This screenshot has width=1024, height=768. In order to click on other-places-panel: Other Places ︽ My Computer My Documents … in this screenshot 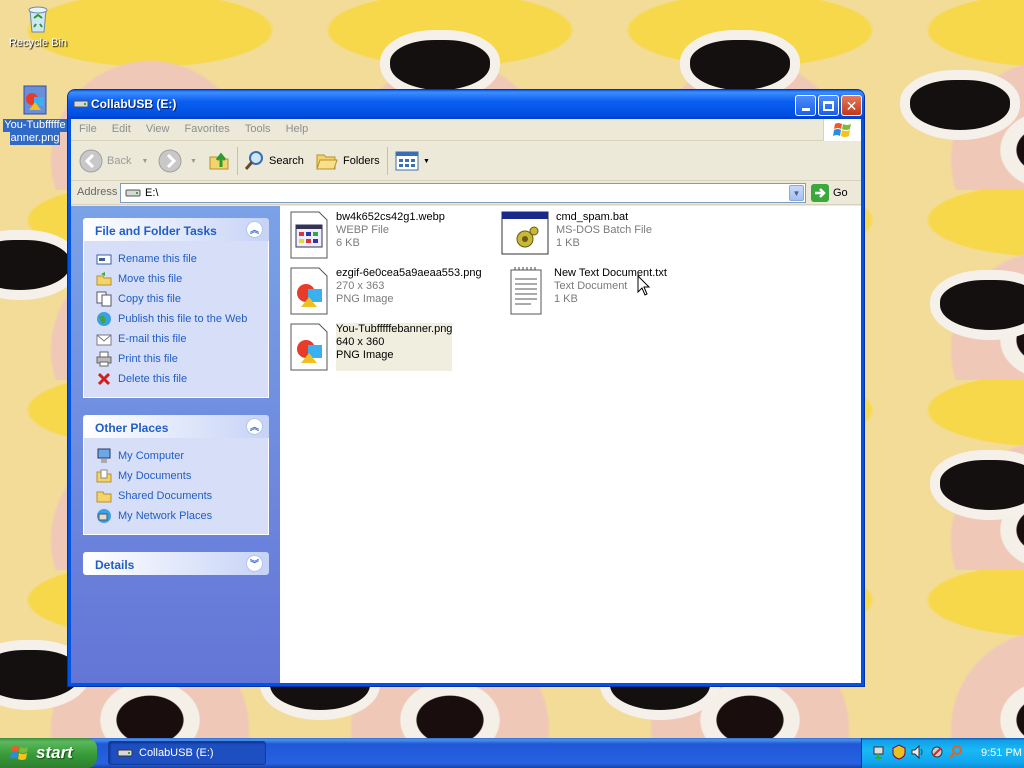, I will do `click(176, 475)`.